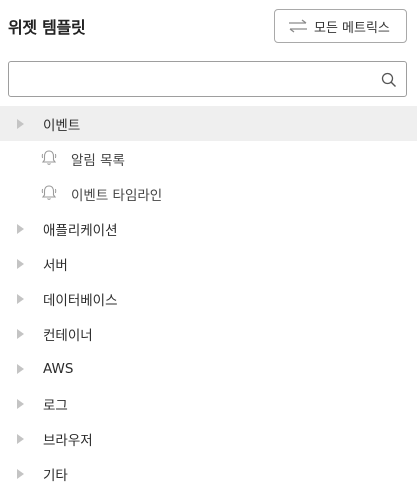  What do you see at coordinates (117, 195) in the screenshot?
I see `tree-item-label: 이벤트 타임라인` at bounding box center [117, 195].